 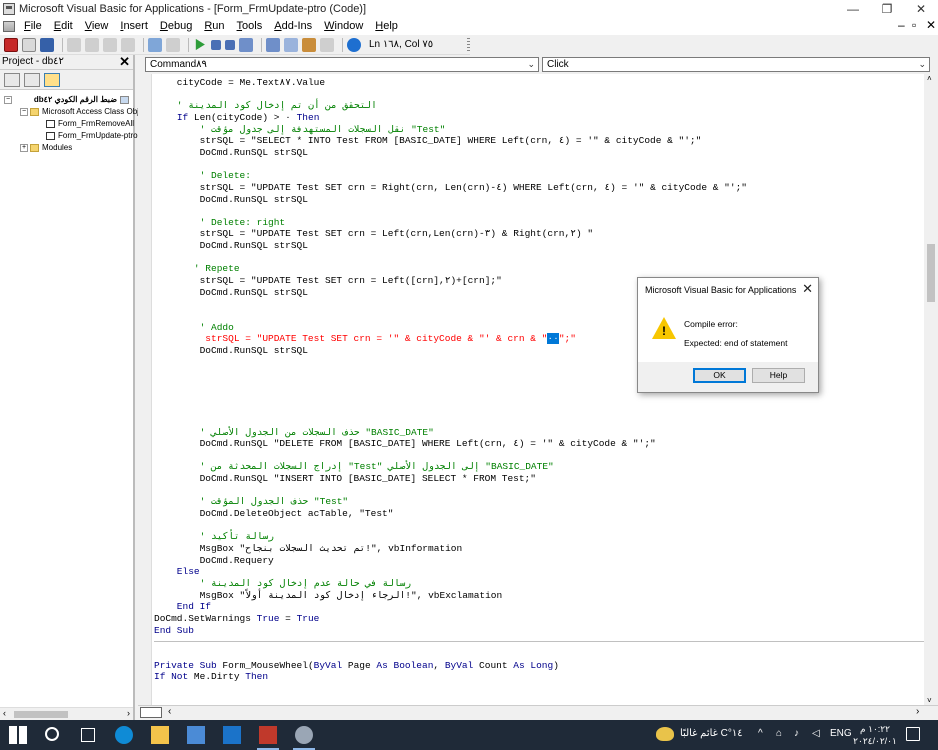 I want to click on copy-icon, so click(x=92, y=44).